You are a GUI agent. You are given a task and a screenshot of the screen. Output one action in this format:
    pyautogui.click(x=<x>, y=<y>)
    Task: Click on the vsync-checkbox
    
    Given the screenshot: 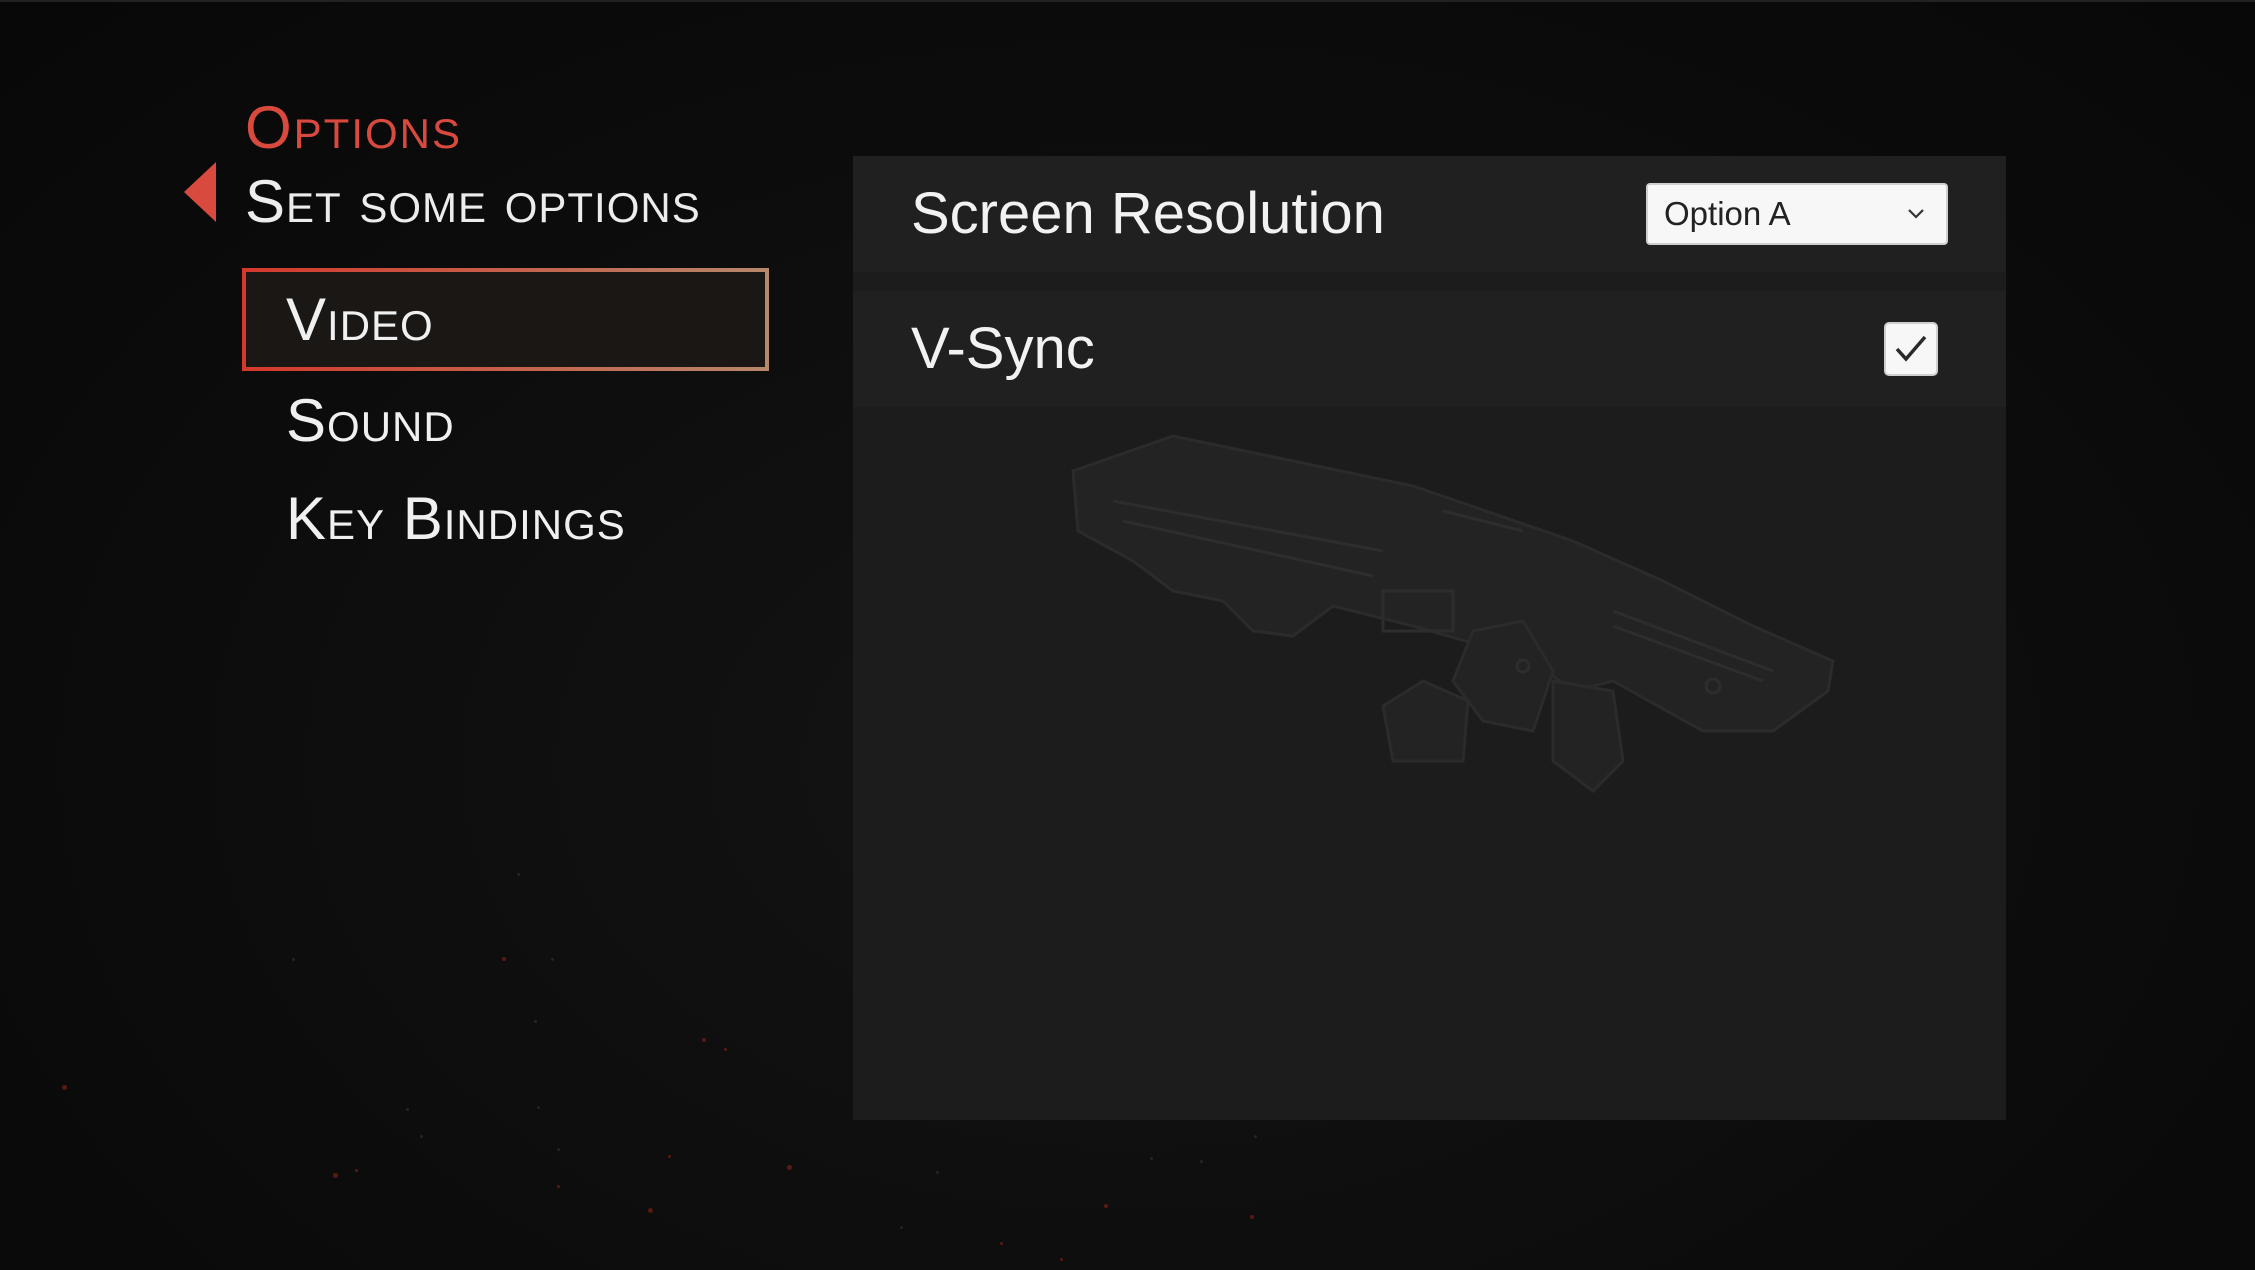 What is the action you would take?
    pyautogui.click(x=1911, y=349)
    